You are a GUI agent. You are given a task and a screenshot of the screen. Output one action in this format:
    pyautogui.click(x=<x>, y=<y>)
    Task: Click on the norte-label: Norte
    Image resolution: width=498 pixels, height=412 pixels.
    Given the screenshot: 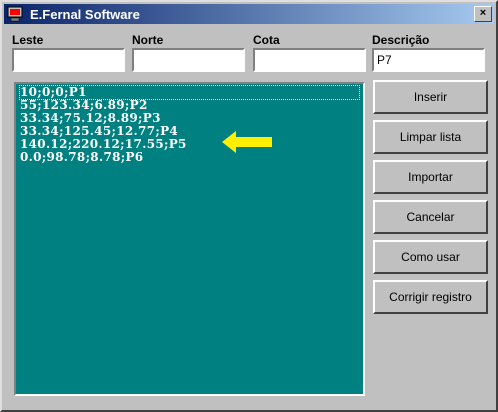 What is the action you would take?
    pyautogui.click(x=148, y=40)
    